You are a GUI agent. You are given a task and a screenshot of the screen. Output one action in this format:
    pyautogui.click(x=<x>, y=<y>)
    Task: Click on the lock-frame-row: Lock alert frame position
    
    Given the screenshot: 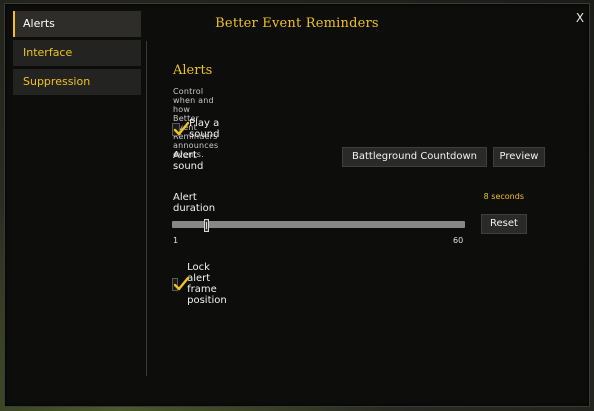 What is the action you would take?
    pyautogui.click(x=203, y=284)
    